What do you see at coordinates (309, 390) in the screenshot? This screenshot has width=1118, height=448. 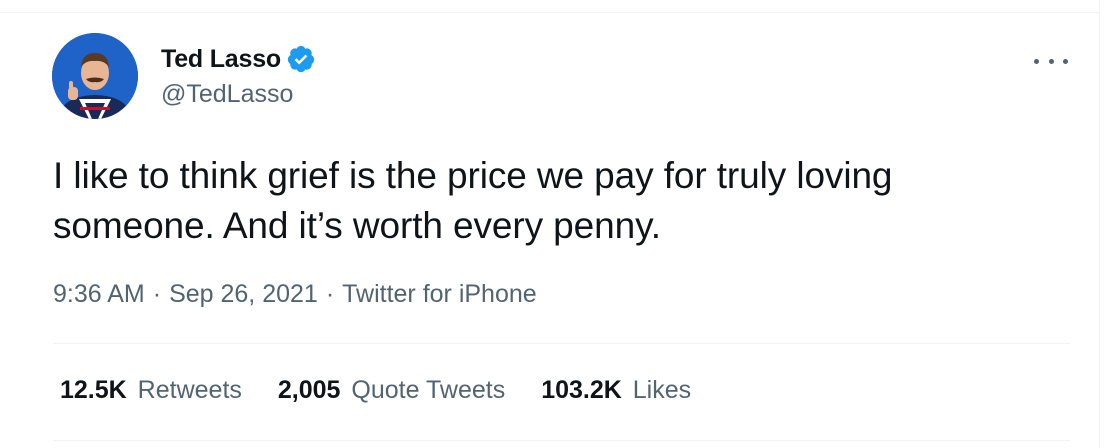 I see `quote-tweets-count: 2,005` at bounding box center [309, 390].